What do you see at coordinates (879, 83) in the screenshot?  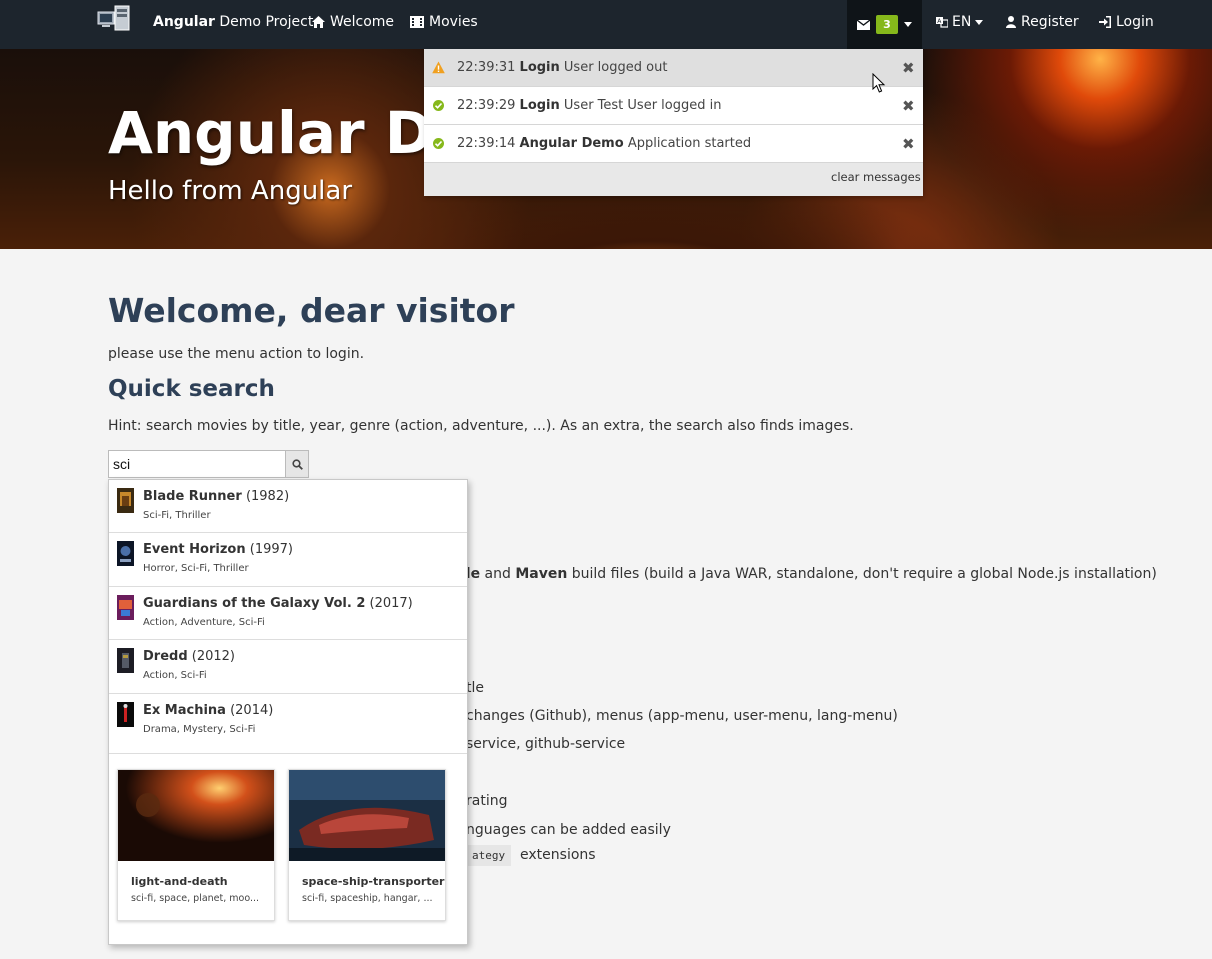 I see `mouse-cursor-icon` at bounding box center [879, 83].